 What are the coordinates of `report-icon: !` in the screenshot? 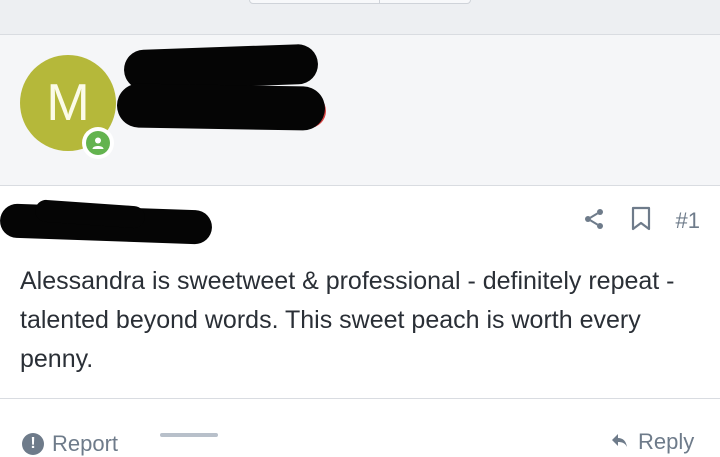 It's located at (33, 444).